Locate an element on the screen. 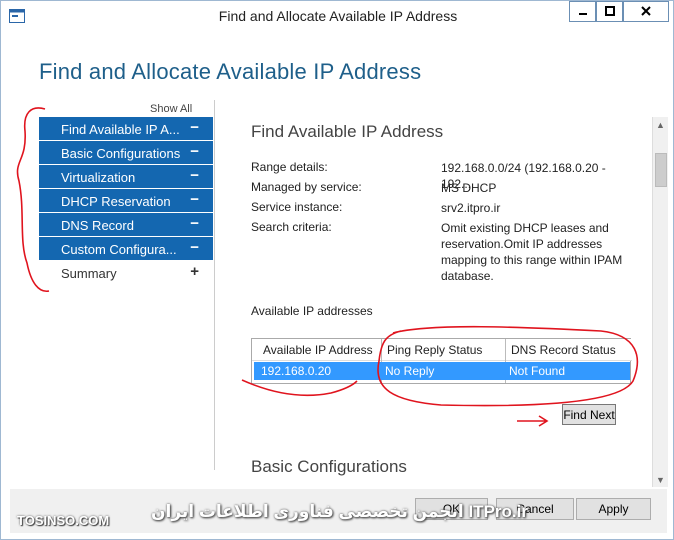 Image resolution: width=674 pixels, height=540 pixels. close-icon is located at coordinates (646, 12).